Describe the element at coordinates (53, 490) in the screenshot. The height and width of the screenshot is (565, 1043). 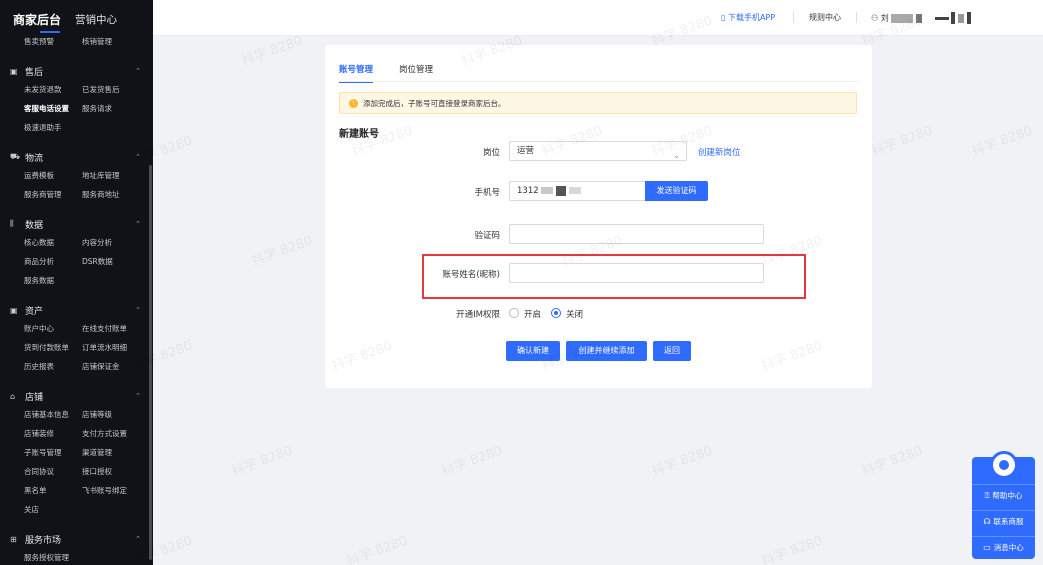
I see `sidebar-item: 黑名单` at that location.